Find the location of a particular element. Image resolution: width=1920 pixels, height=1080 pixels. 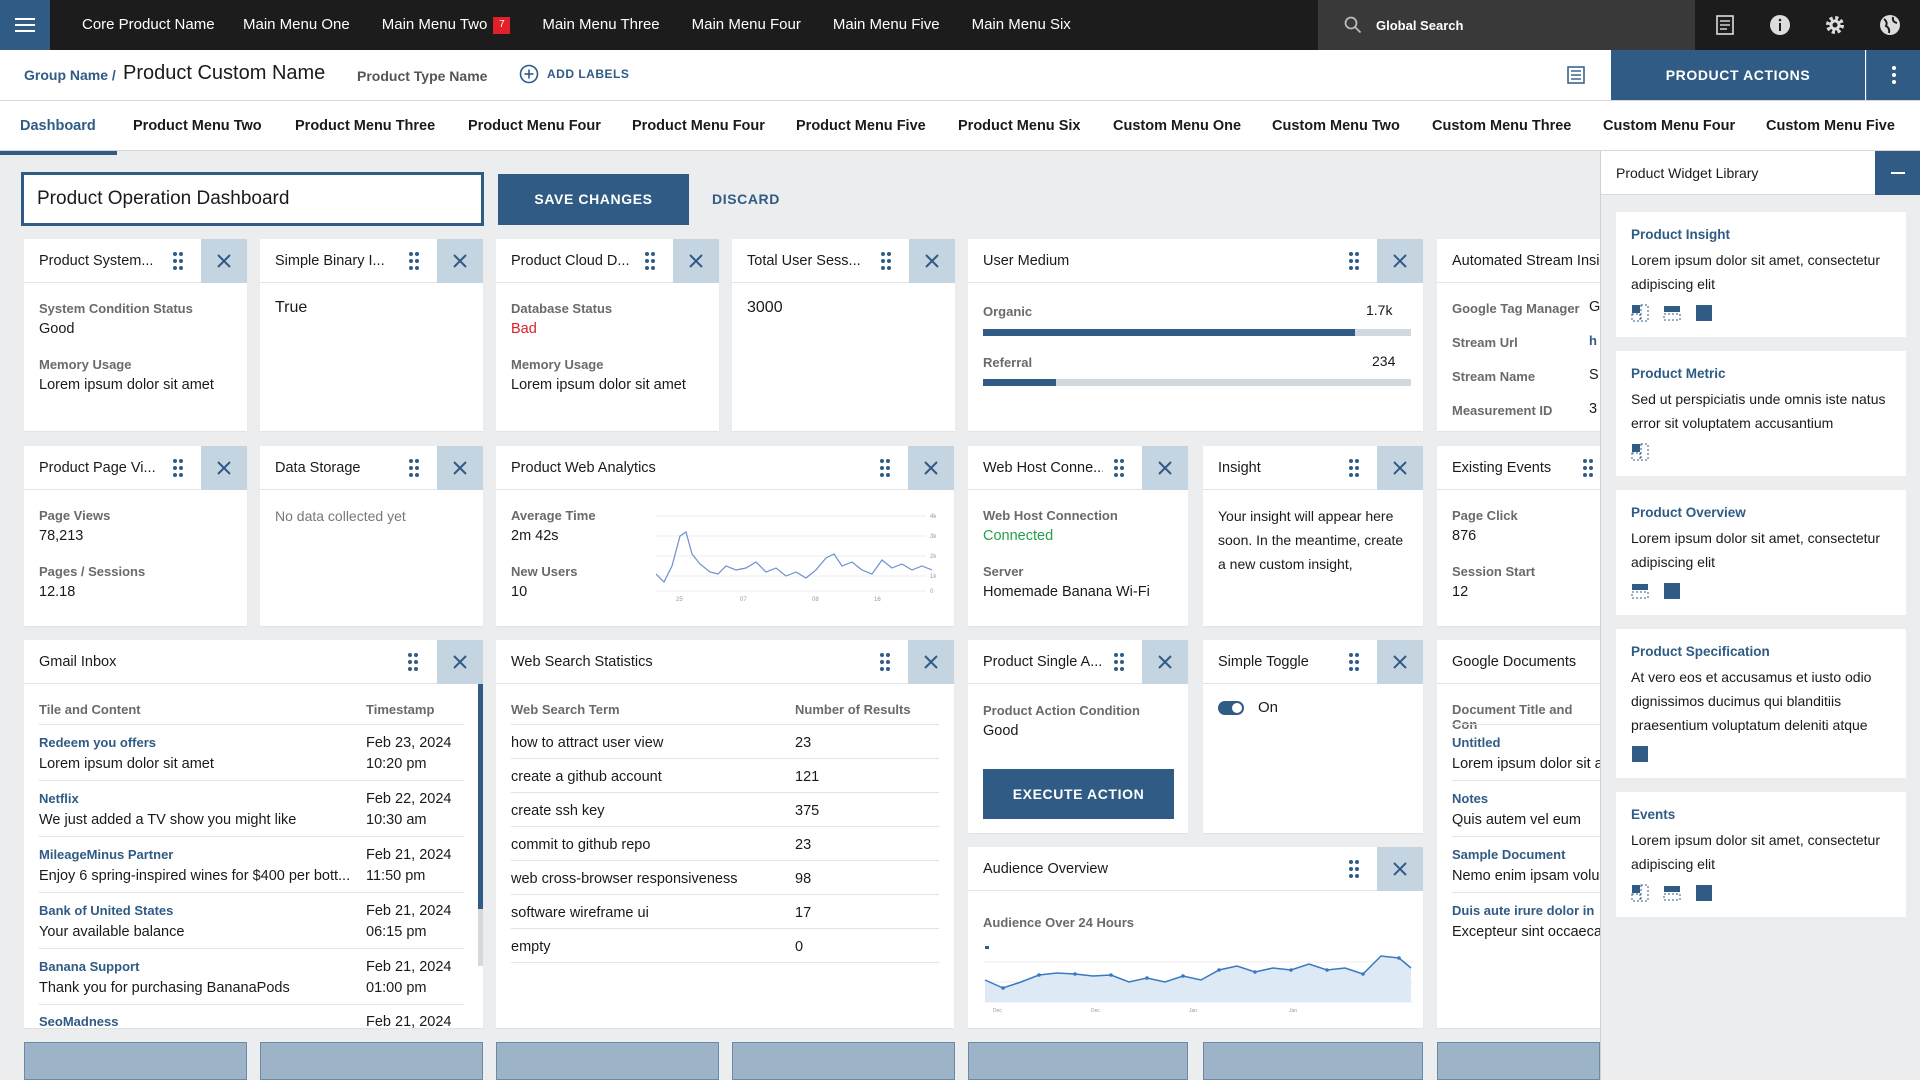

dashboard-title-input: Product Operation Dashboard is located at coordinates (252, 199).